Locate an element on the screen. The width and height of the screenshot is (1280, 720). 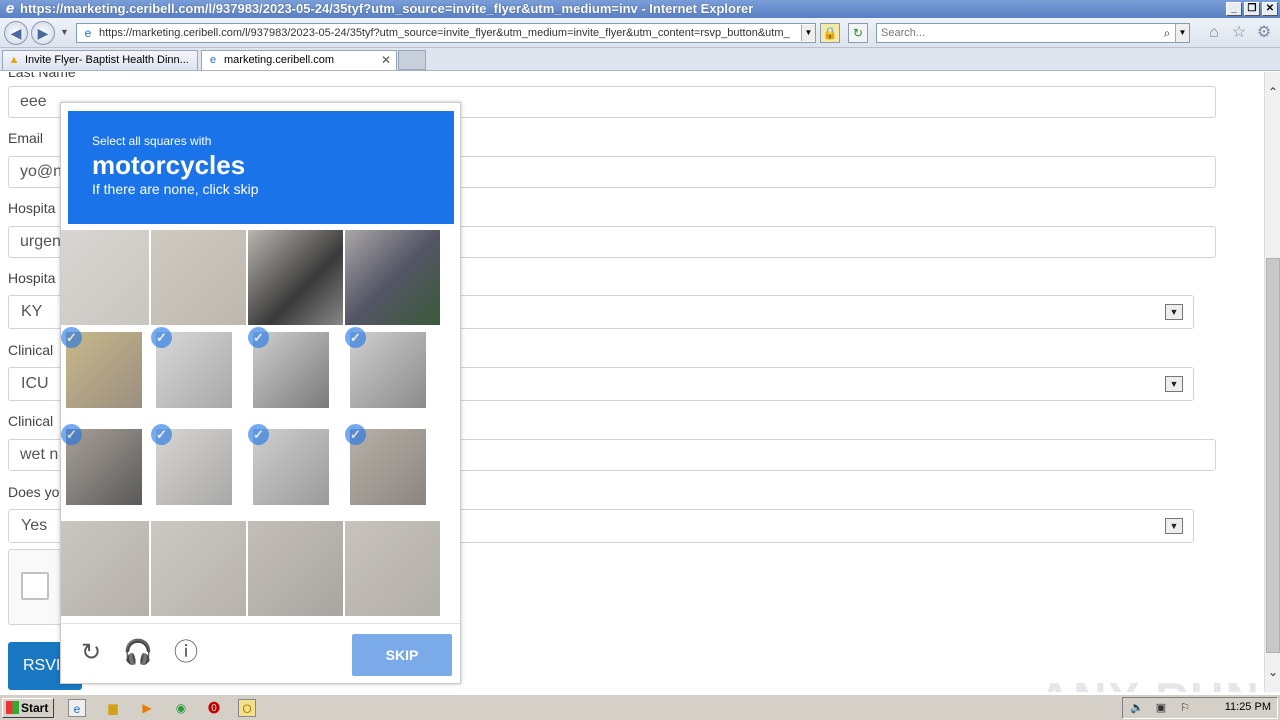
captcha-instruction: Select all squares with is located at coordinates (152, 141).